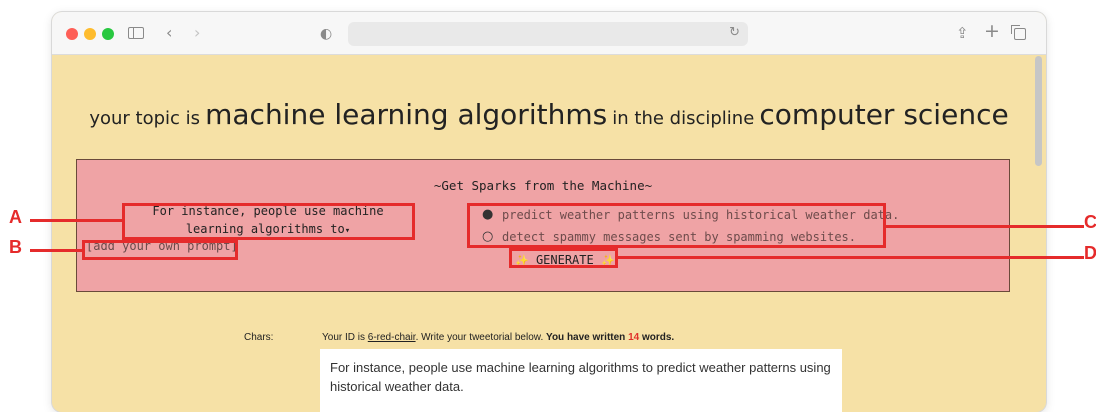 The height and width of the screenshot is (412, 1096). I want to click on sidebar-icon, so click(136, 33).